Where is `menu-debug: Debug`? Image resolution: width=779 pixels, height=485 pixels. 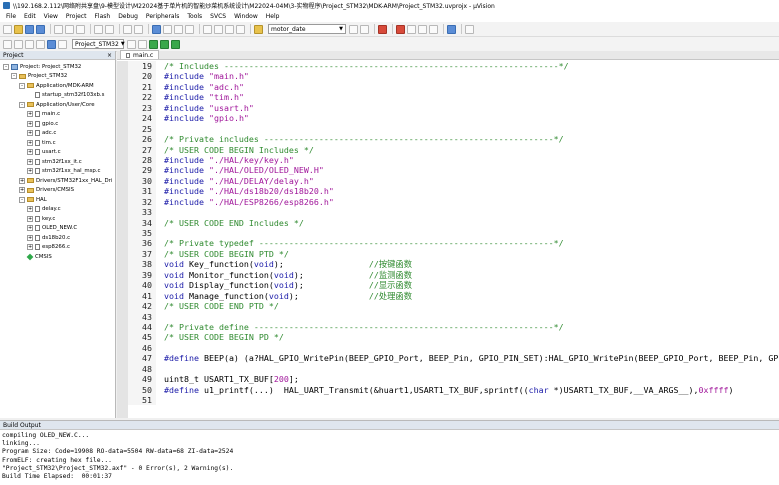 menu-debug: Debug is located at coordinates (128, 16).